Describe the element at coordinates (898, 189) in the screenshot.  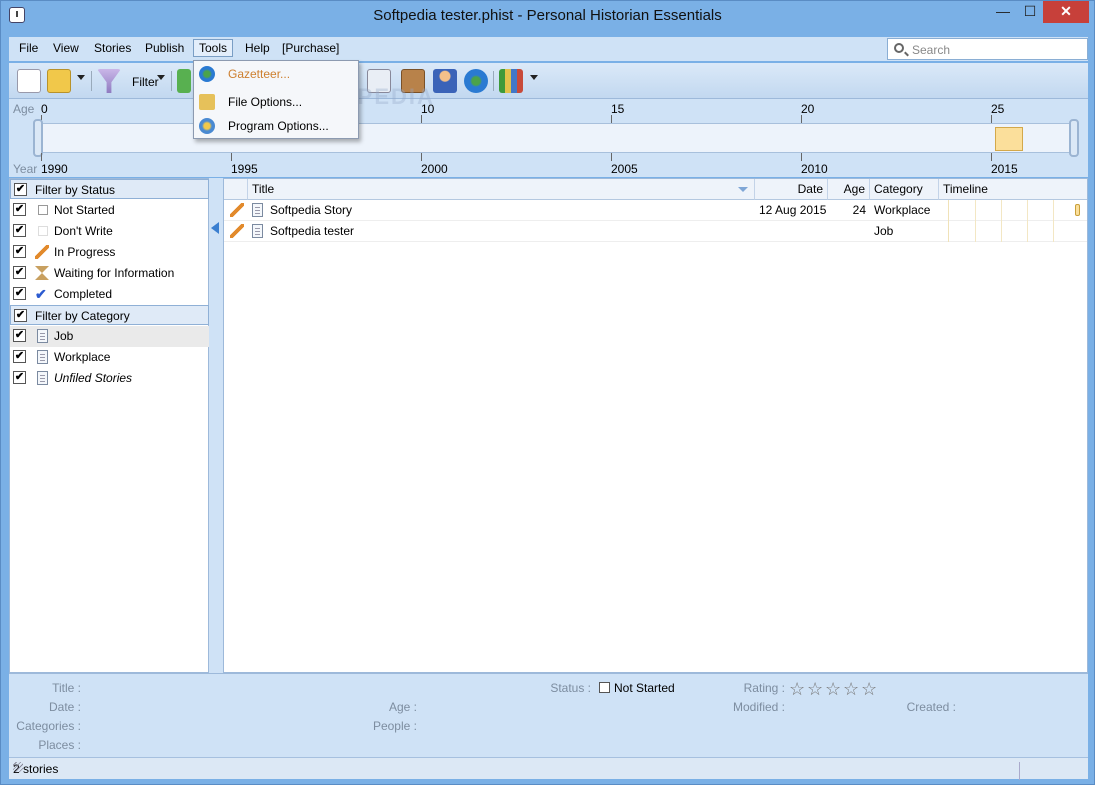
I see `column-label: Category` at that location.